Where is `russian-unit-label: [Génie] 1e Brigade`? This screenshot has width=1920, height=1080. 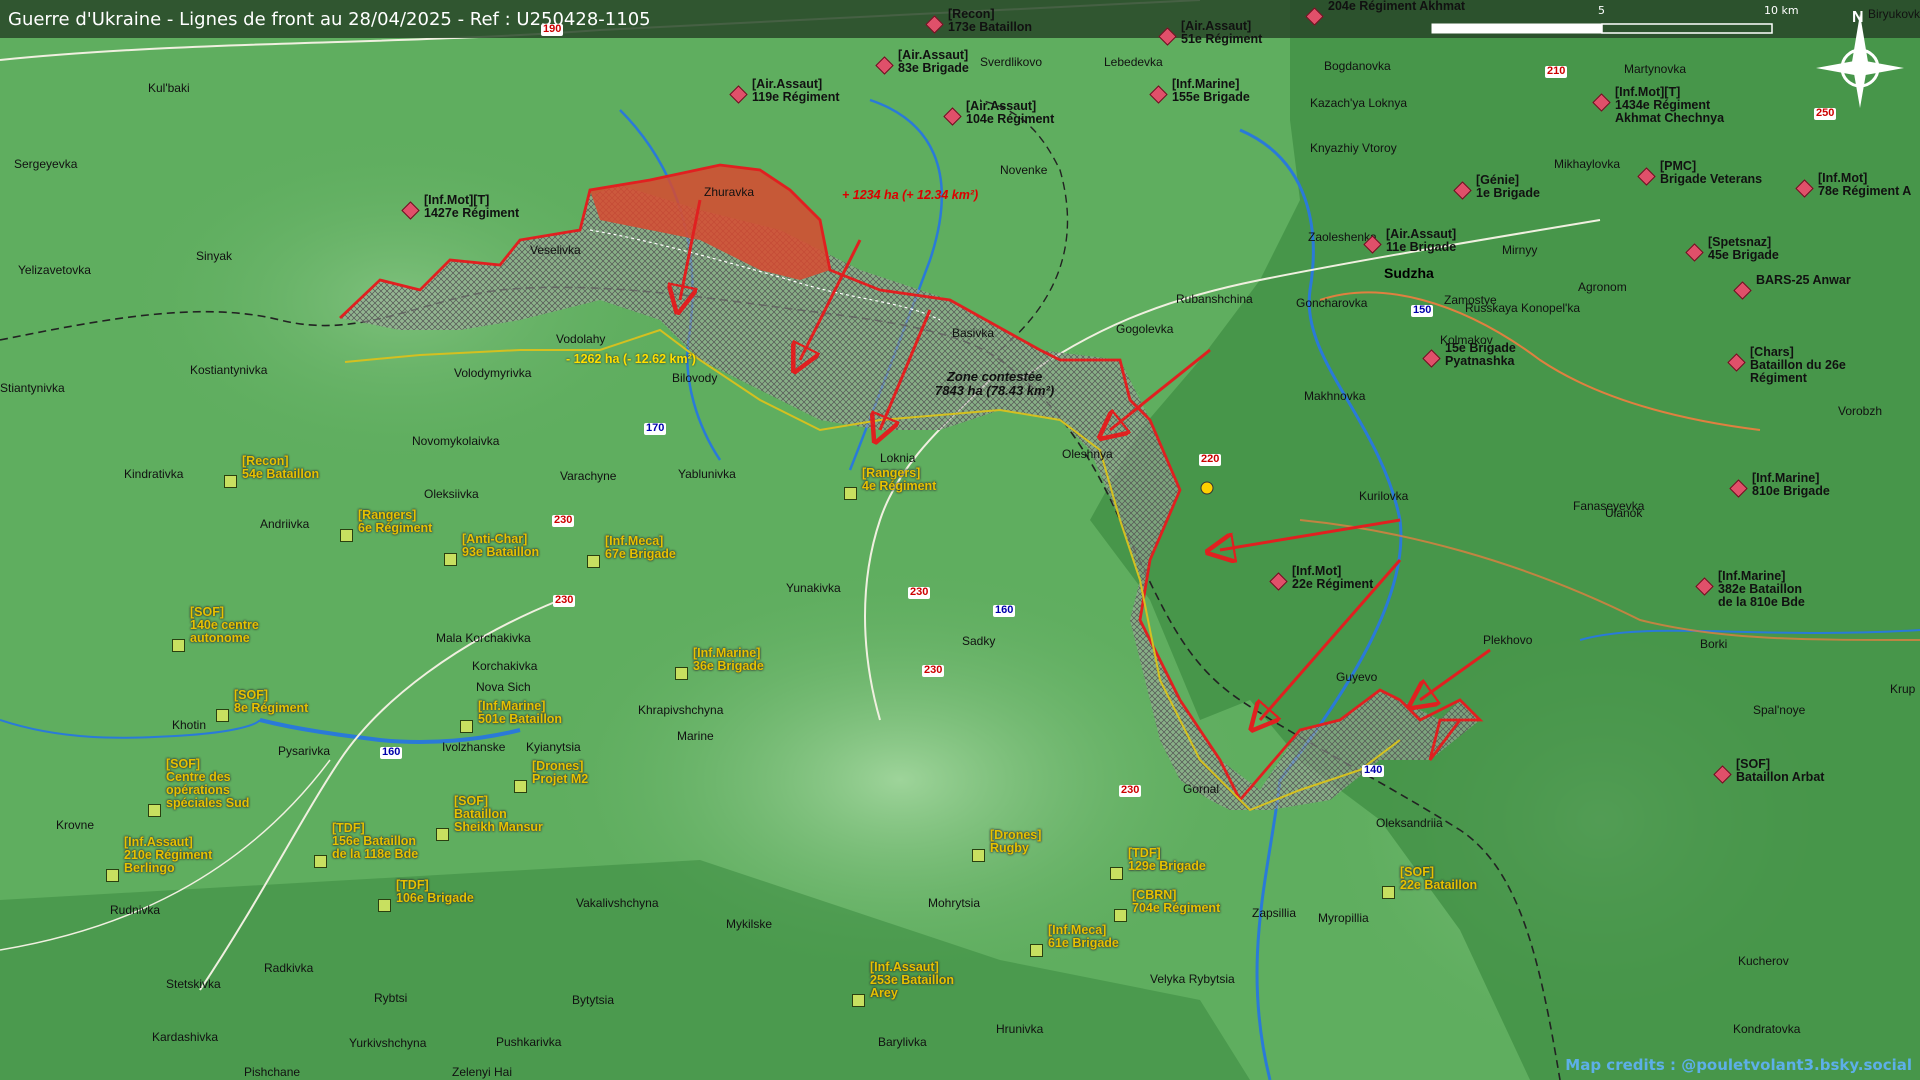
russian-unit-label: [Génie] 1e Brigade is located at coordinates (1508, 186).